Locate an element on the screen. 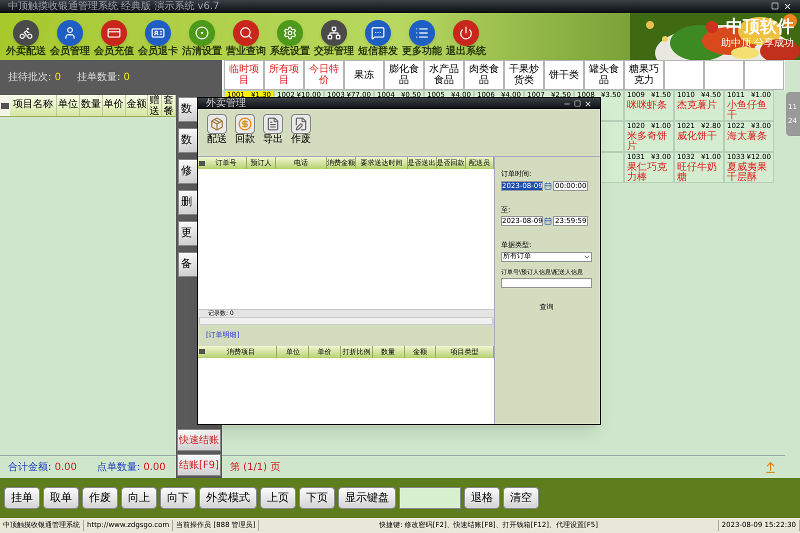 This screenshot has height=533, width=800. total-amount: 合计金额: 0.00 is located at coordinates (42, 467).